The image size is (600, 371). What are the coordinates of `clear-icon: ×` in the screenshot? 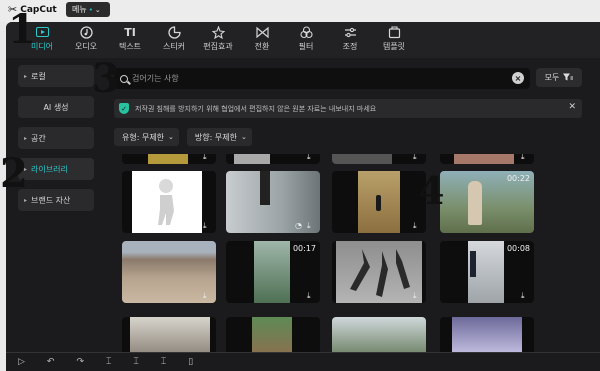 It's located at (518, 78).